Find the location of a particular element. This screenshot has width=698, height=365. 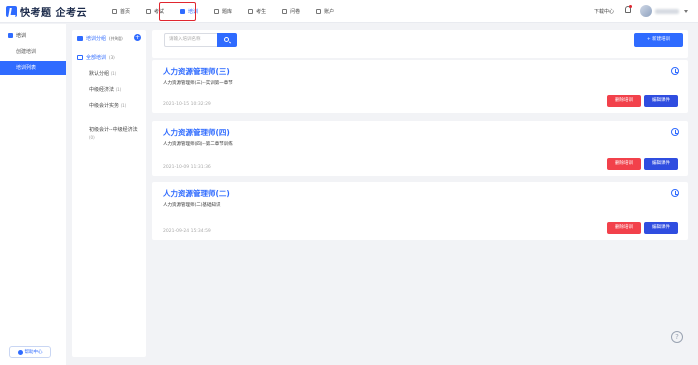

candidate-icon is located at coordinates (251, 11).